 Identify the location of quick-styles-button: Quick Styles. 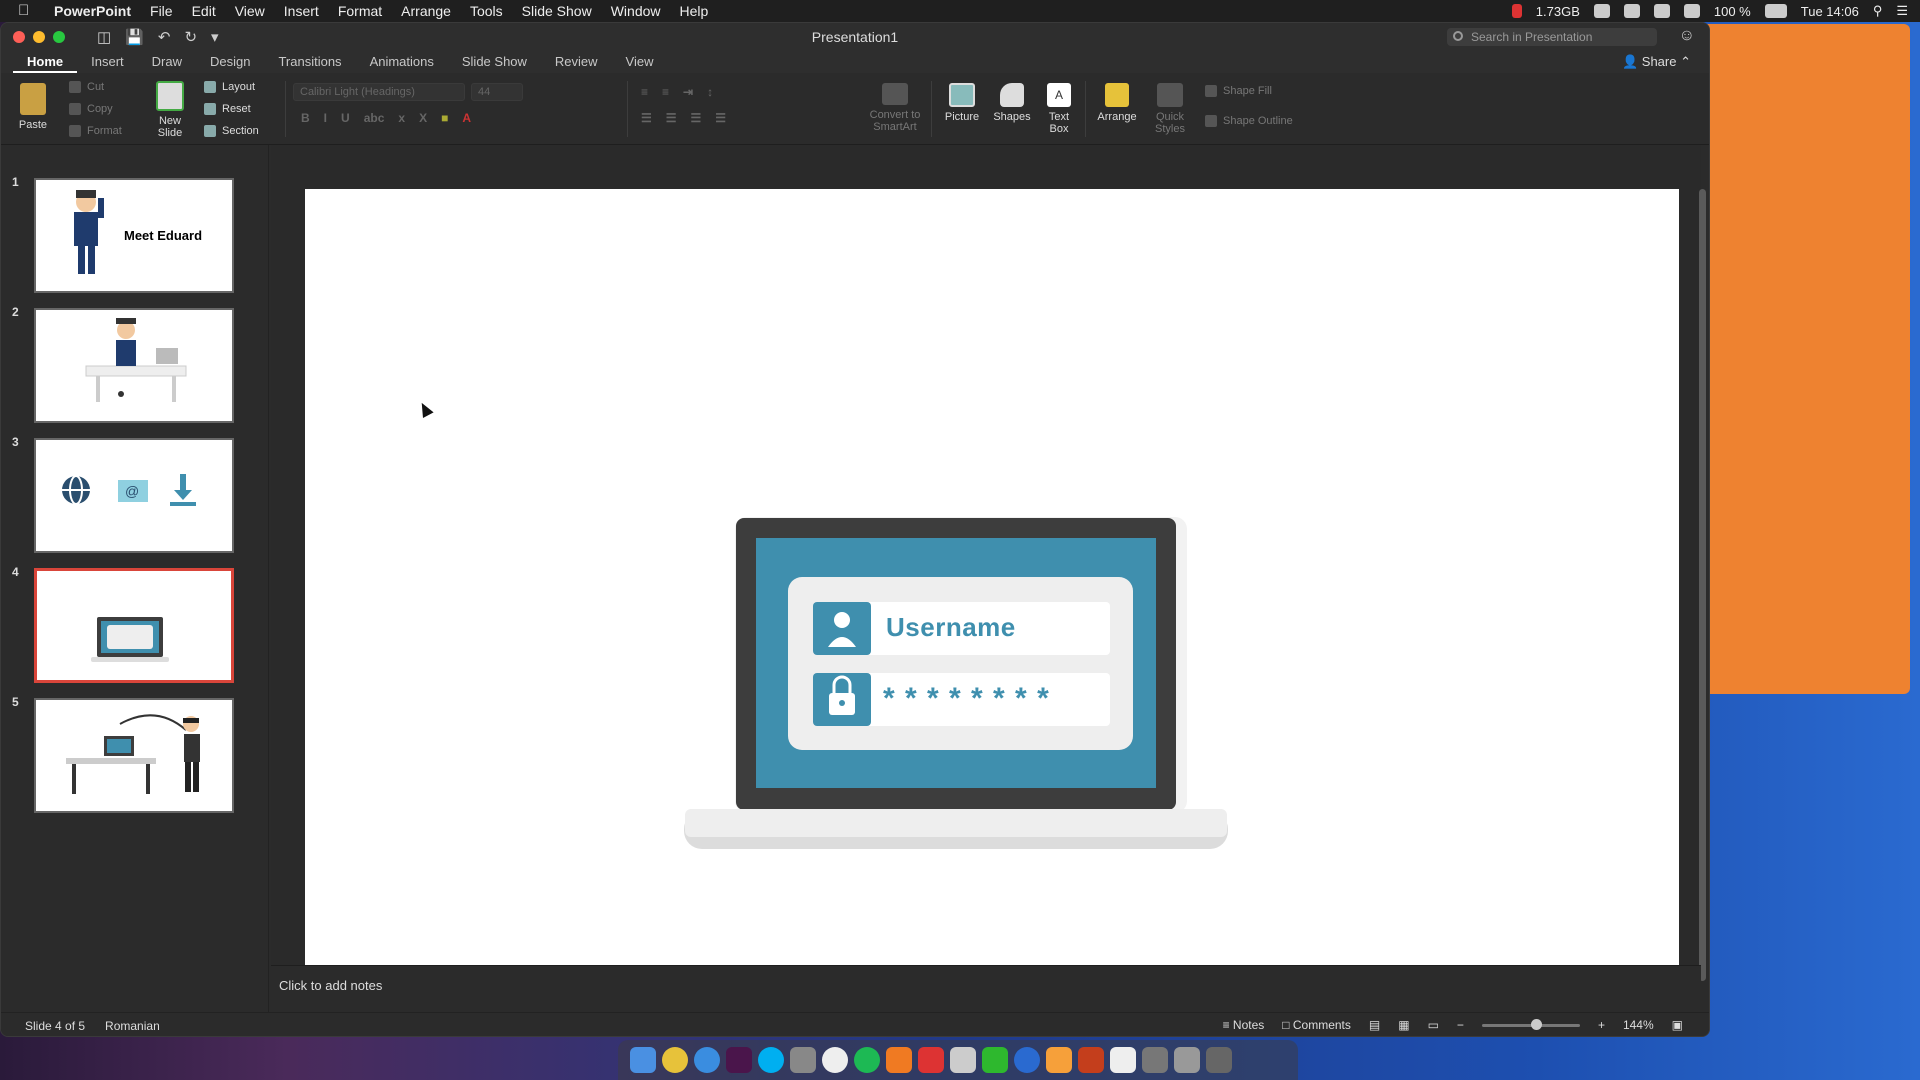
(1170, 109).